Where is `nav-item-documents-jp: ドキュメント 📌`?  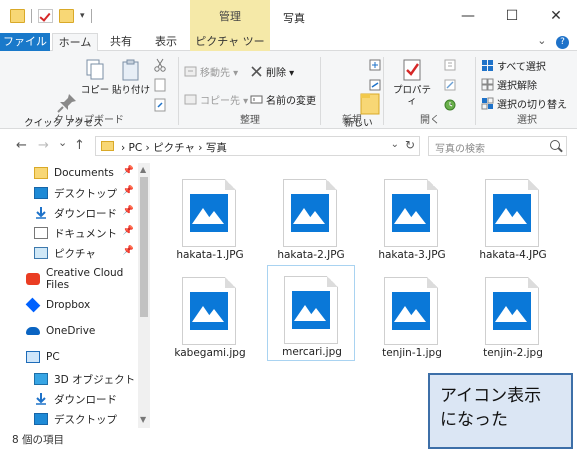
nav-item-documents-jp: ドキュメント 📌 is located at coordinates (69, 233).